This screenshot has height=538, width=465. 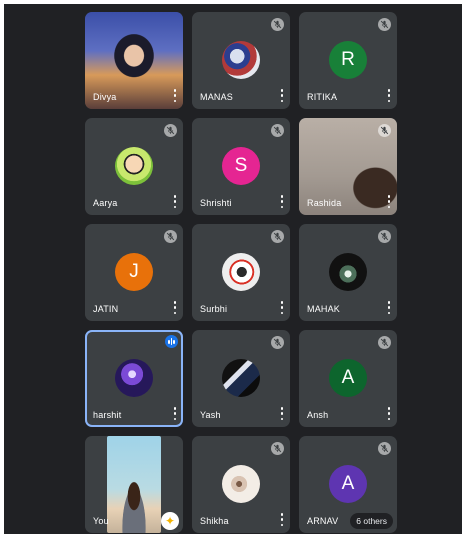 I want to click on participant-avatar: R, so click(x=348, y=59).